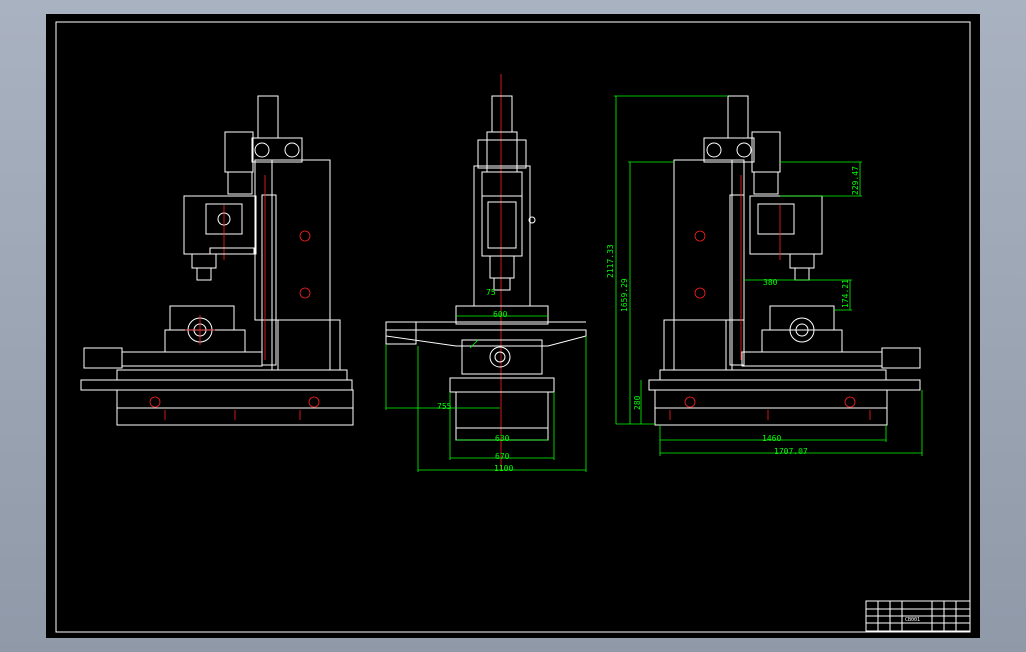  What do you see at coordinates (845, 293) in the screenshot?
I see `dim-174: 174.21` at bounding box center [845, 293].